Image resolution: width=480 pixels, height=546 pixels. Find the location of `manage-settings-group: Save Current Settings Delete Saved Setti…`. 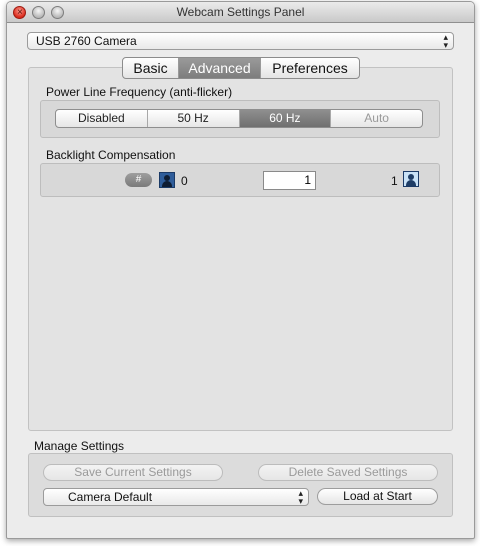

manage-settings-group: Save Current Settings Delete Saved Setti… is located at coordinates (240, 485).